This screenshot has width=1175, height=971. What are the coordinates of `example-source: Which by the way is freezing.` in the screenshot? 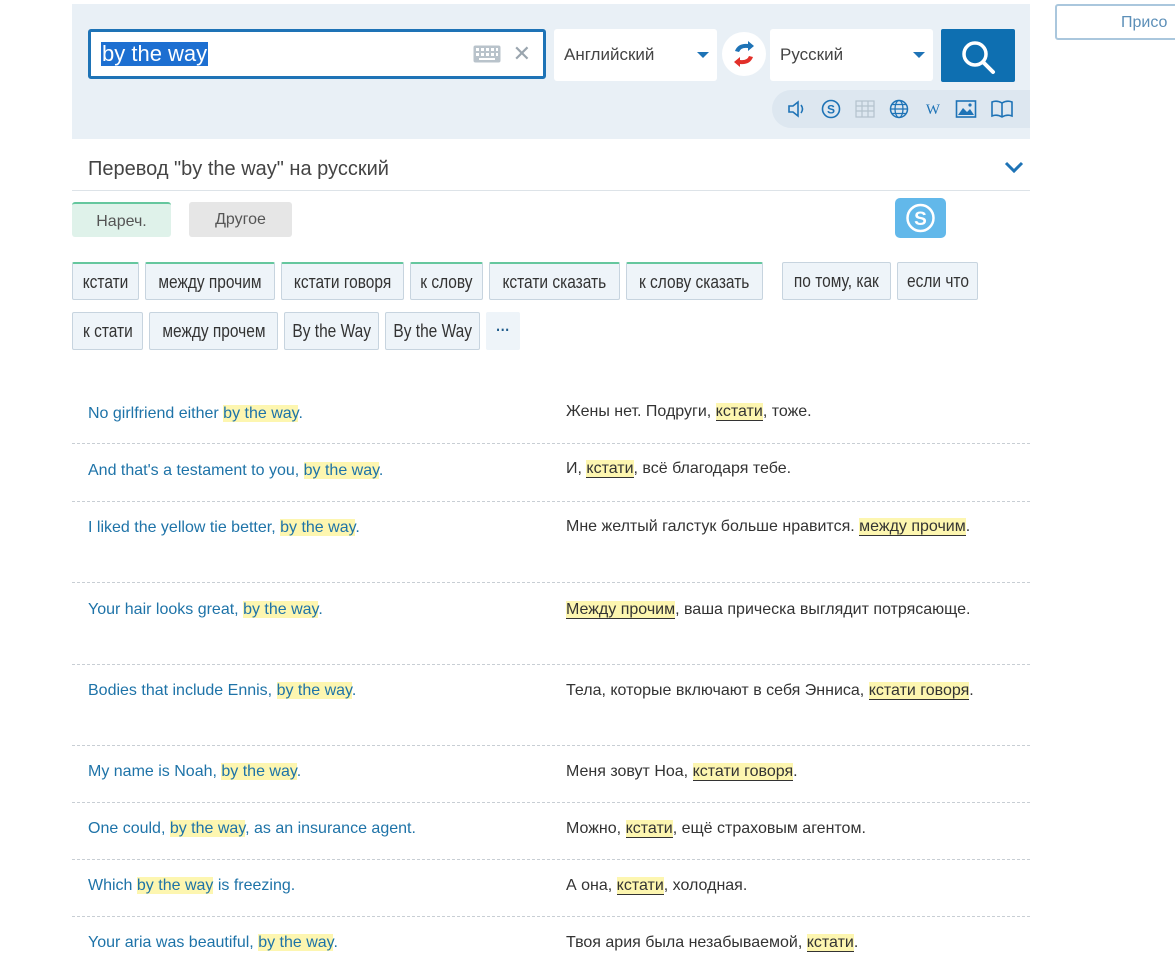 It's located at (192, 885).